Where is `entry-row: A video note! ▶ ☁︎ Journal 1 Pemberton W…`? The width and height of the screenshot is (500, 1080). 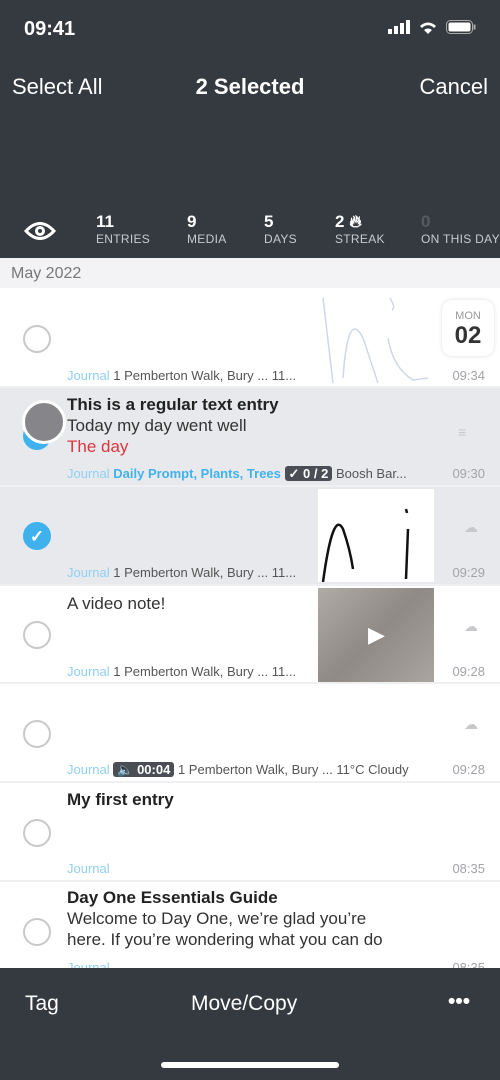
entry-row: A video note! ▶ ☁︎ Journal 1 Pemberton W… is located at coordinates (250, 635).